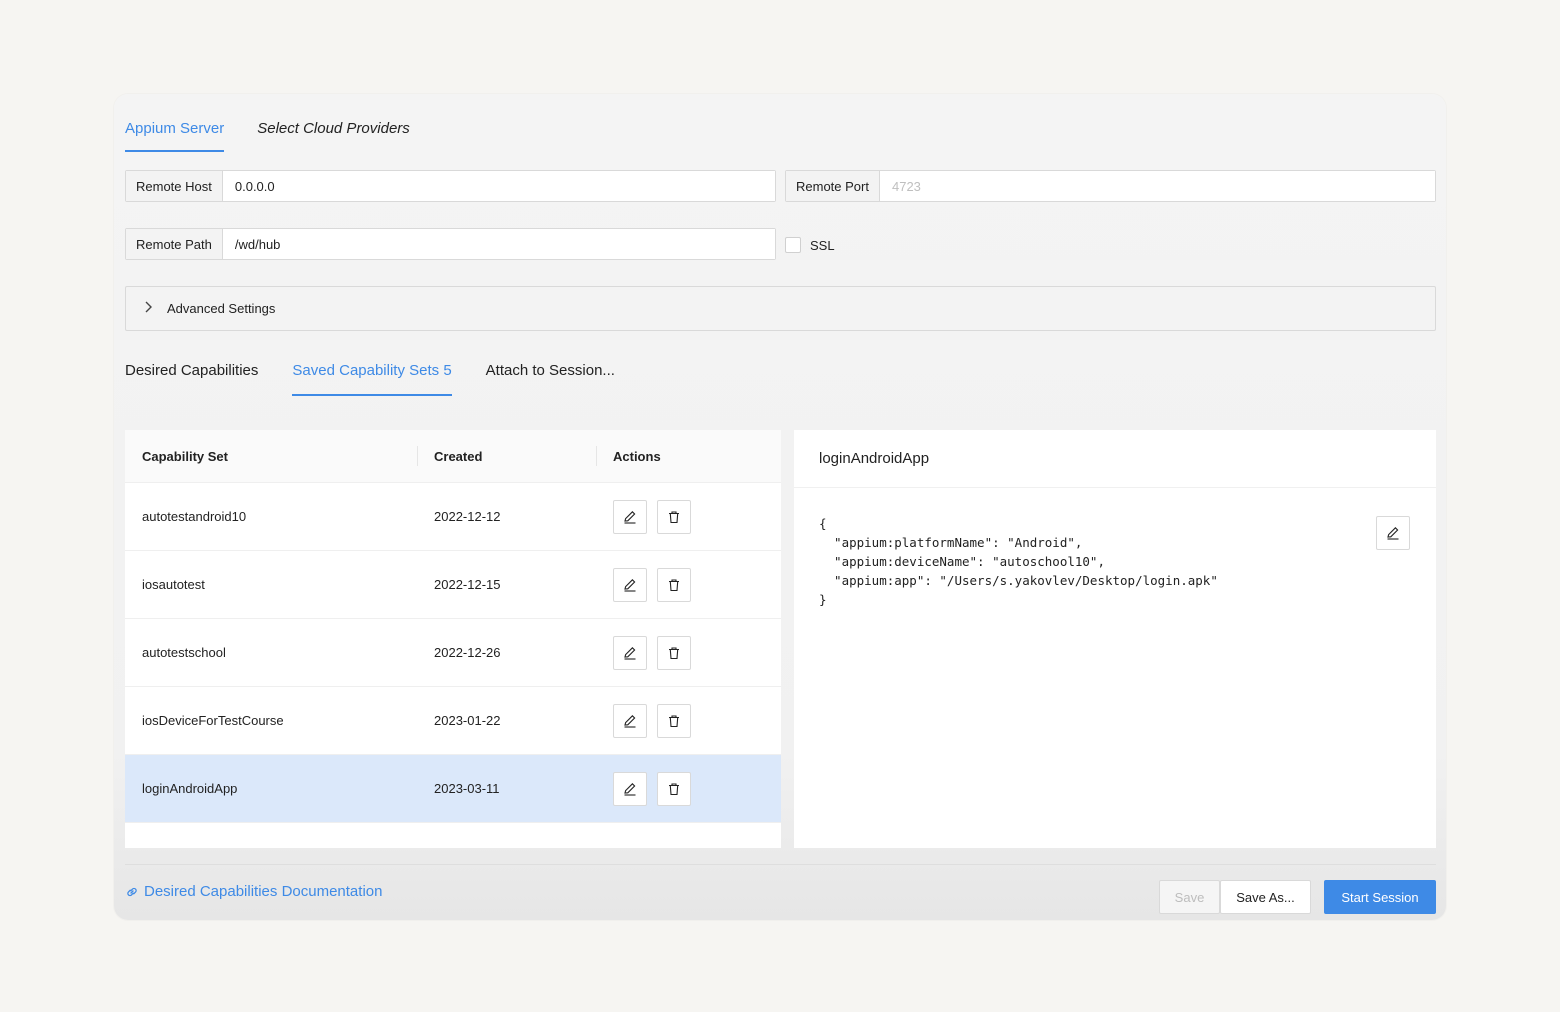  Describe the element at coordinates (221, 308) in the screenshot. I see `advanced-settings-label: Advanced Settings` at that location.